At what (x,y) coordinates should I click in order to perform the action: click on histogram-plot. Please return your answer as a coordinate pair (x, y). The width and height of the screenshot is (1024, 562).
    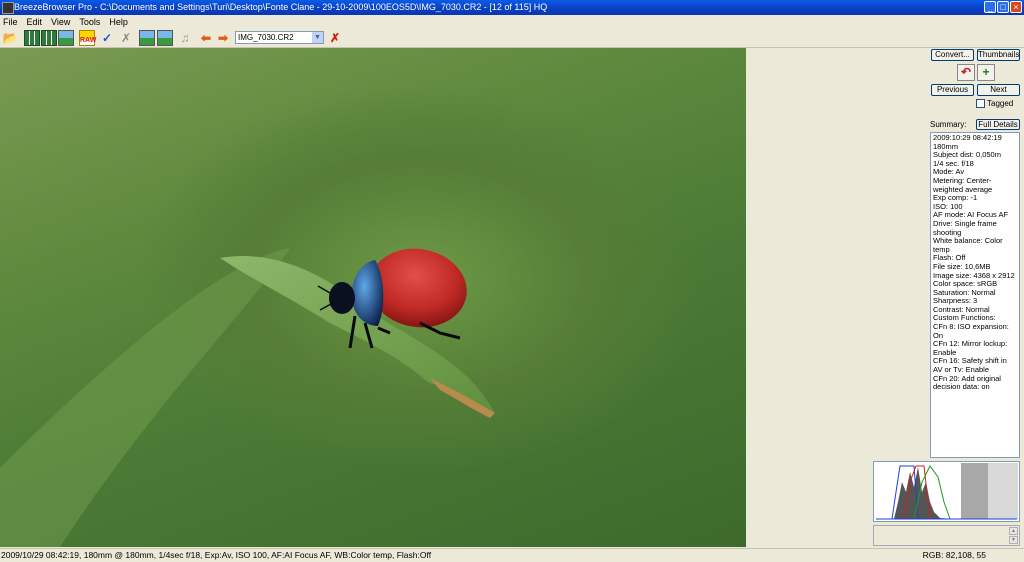
    Looking at the image, I should click on (947, 491).